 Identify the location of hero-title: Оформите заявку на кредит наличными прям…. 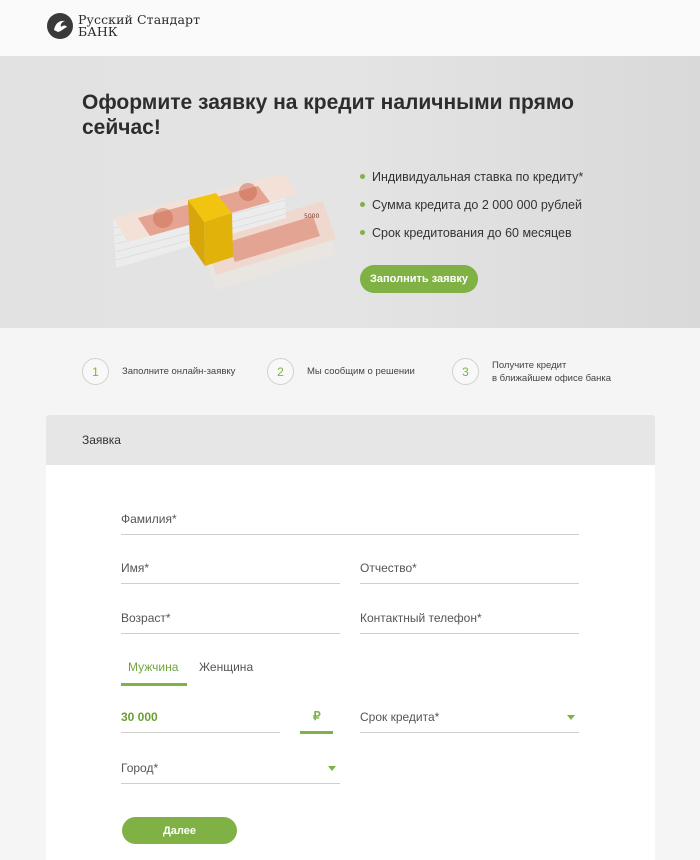
(328, 115).